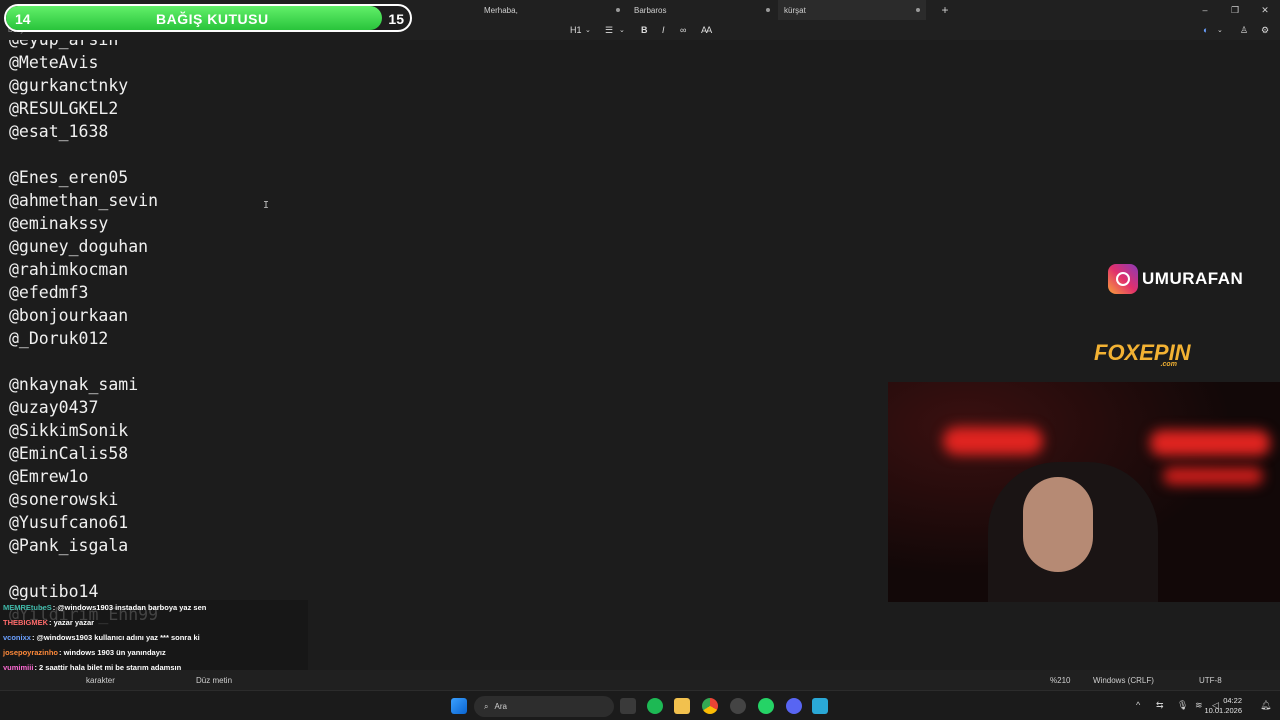 The height and width of the screenshot is (720, 1280). Describe the element at coordinates (63, 108) in the screenshot. I see `editor-line: @RESULGKEL2` at that location.